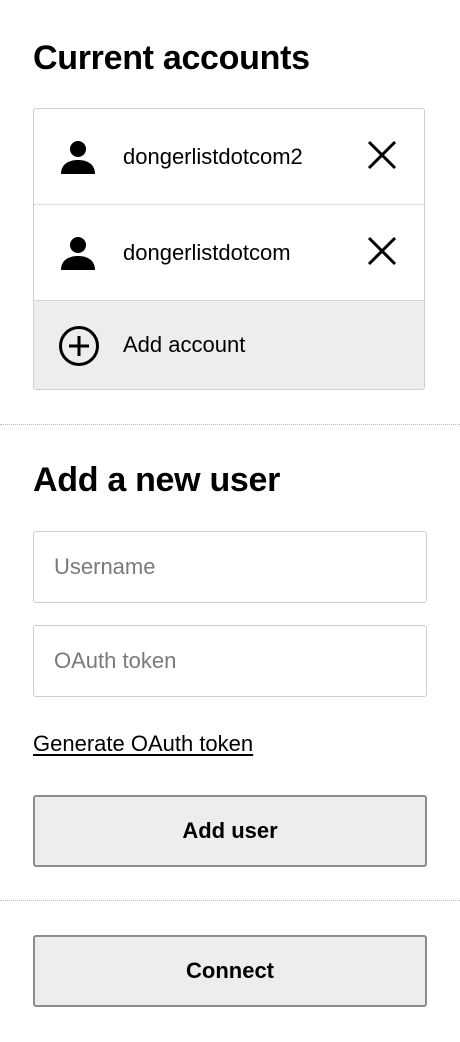  What do you see at coordinates (207, 252) in the screenshot?
I see `account-username: dongerlistdotcom` at bounding box center [207, 252].